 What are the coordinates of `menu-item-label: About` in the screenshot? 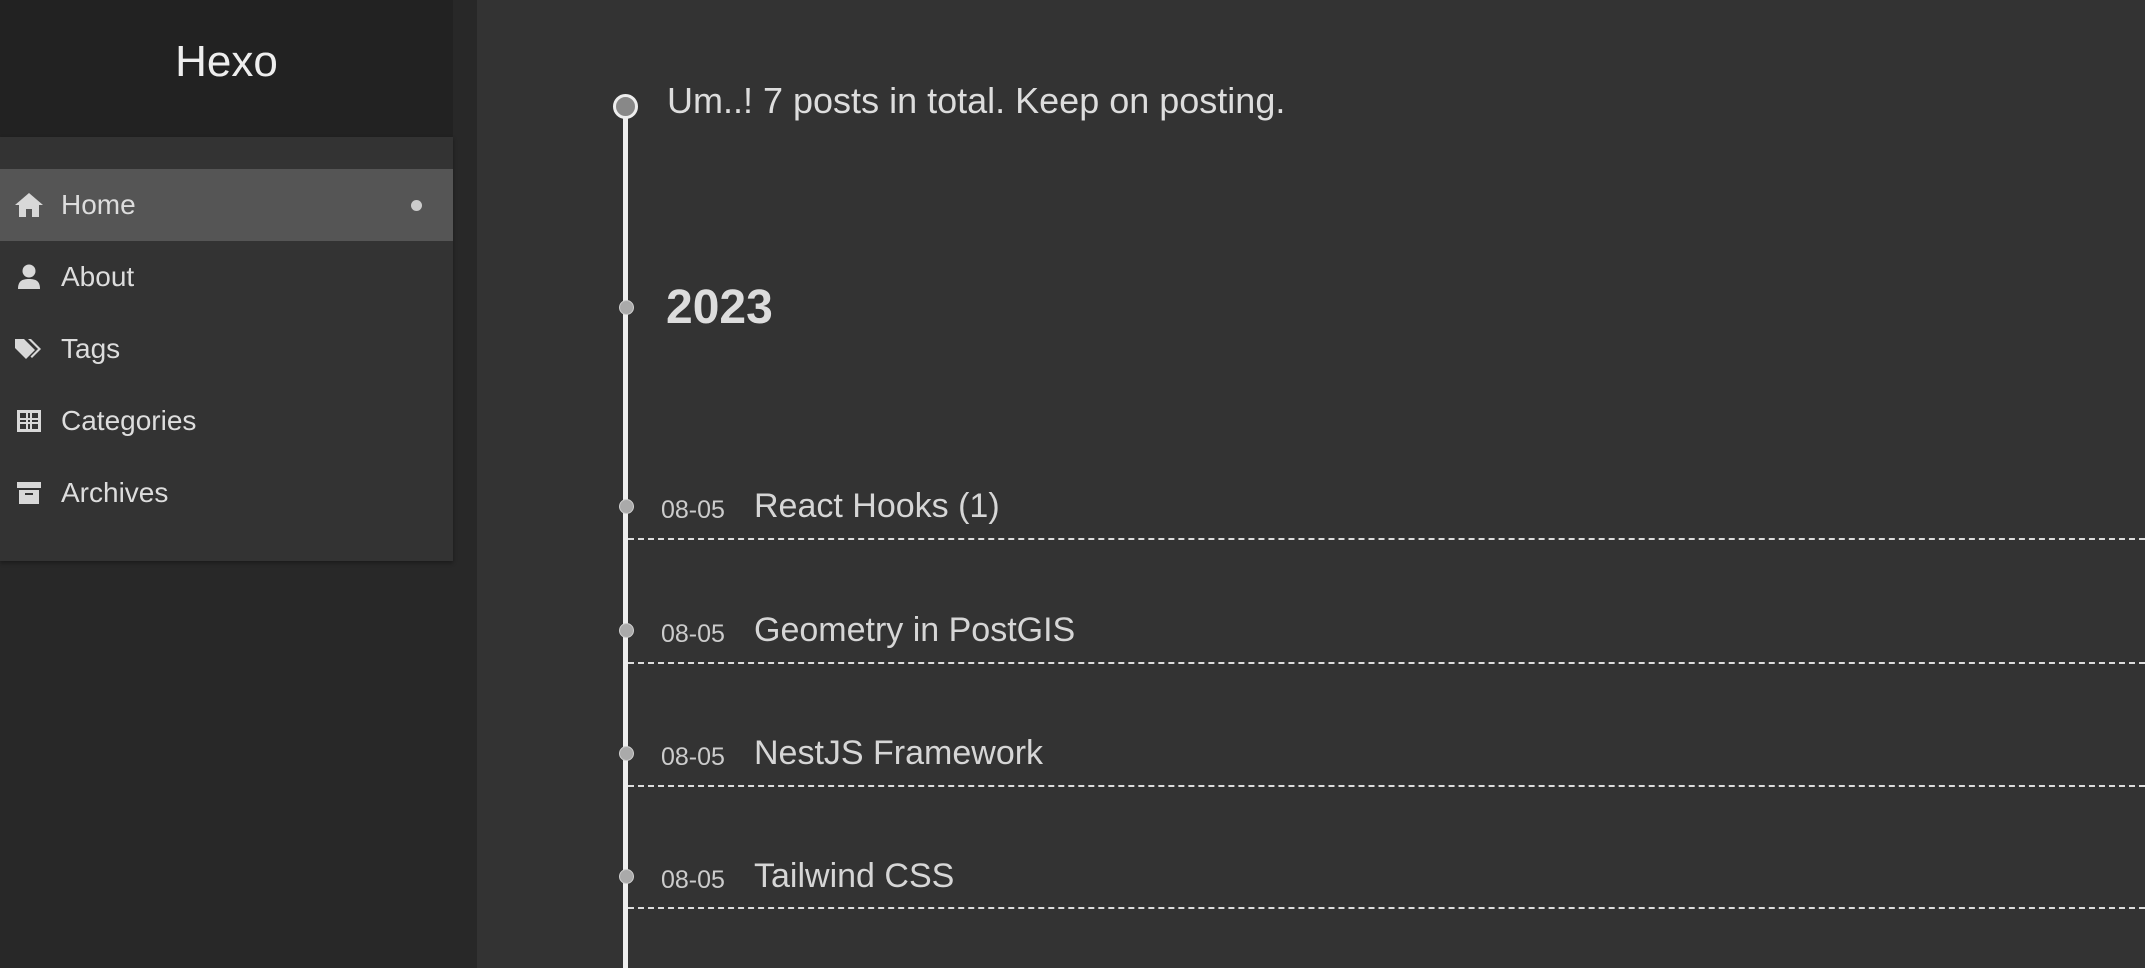 It's located at (98, 276).